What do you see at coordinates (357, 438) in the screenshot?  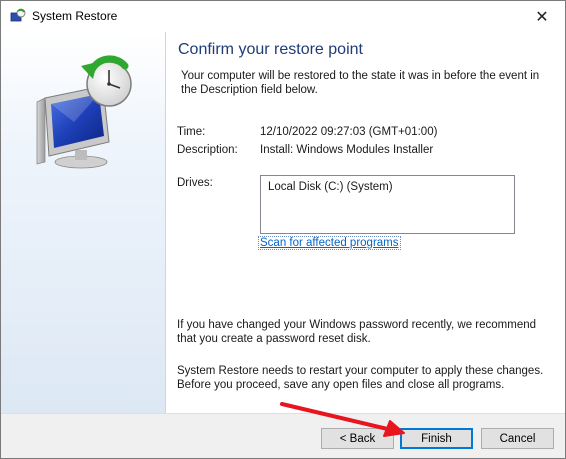 I see `back-button: < Back` at bounding box center [357, 438].